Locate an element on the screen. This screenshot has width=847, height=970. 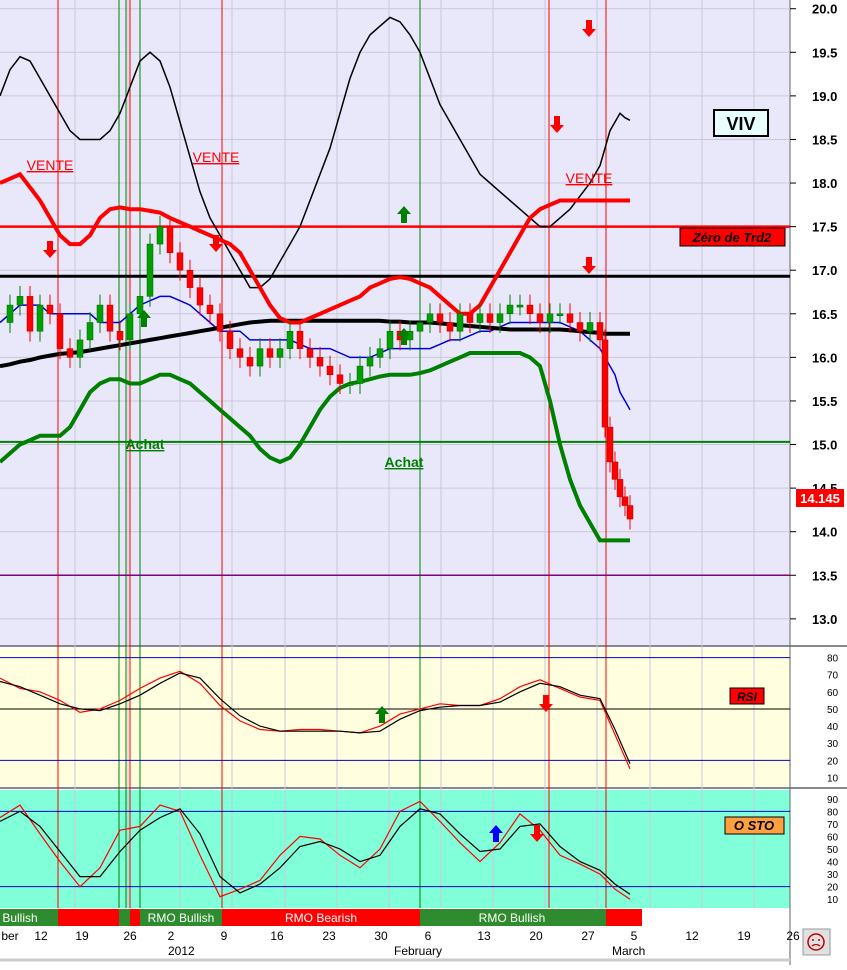
sto-tick-label: 90 is located at coordinates (833, 800).